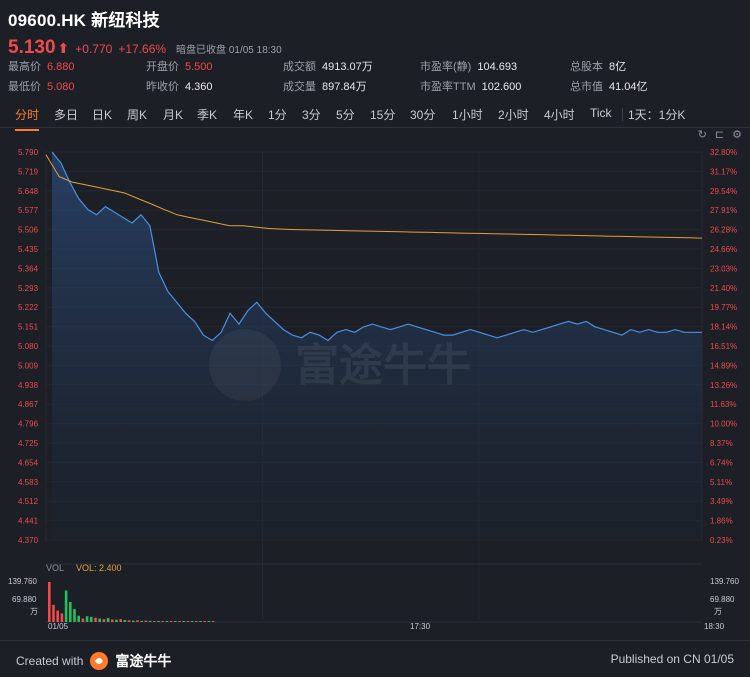  What do you see at coordinates (34, 611) in the screenshot?
I see `volume-unit-label: 万` at bounding box center [34, 611].